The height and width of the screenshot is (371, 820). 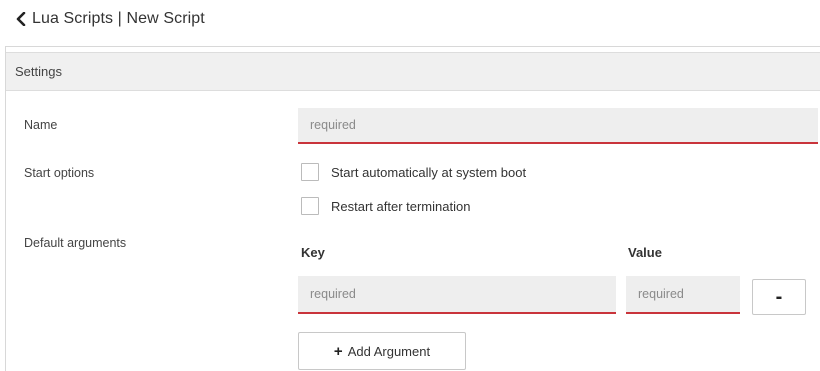 I want to click on key-column-header: Key, so click(x=313, y=252).